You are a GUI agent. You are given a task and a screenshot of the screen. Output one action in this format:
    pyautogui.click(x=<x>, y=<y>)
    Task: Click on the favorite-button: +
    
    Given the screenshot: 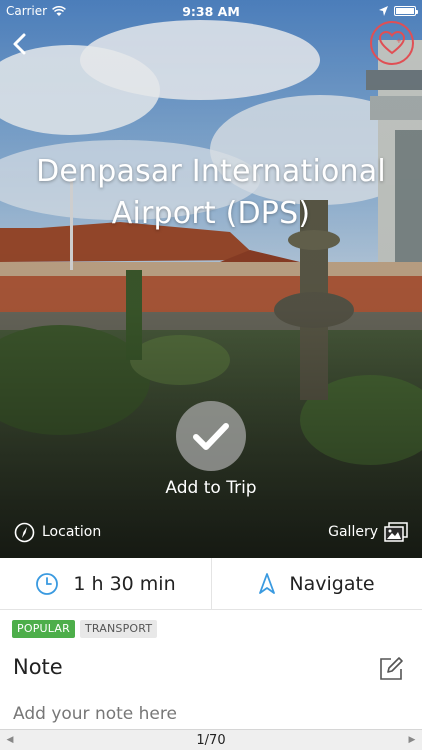 What is the action you would take?
    pyautogui.click(x=392, y=43)
    